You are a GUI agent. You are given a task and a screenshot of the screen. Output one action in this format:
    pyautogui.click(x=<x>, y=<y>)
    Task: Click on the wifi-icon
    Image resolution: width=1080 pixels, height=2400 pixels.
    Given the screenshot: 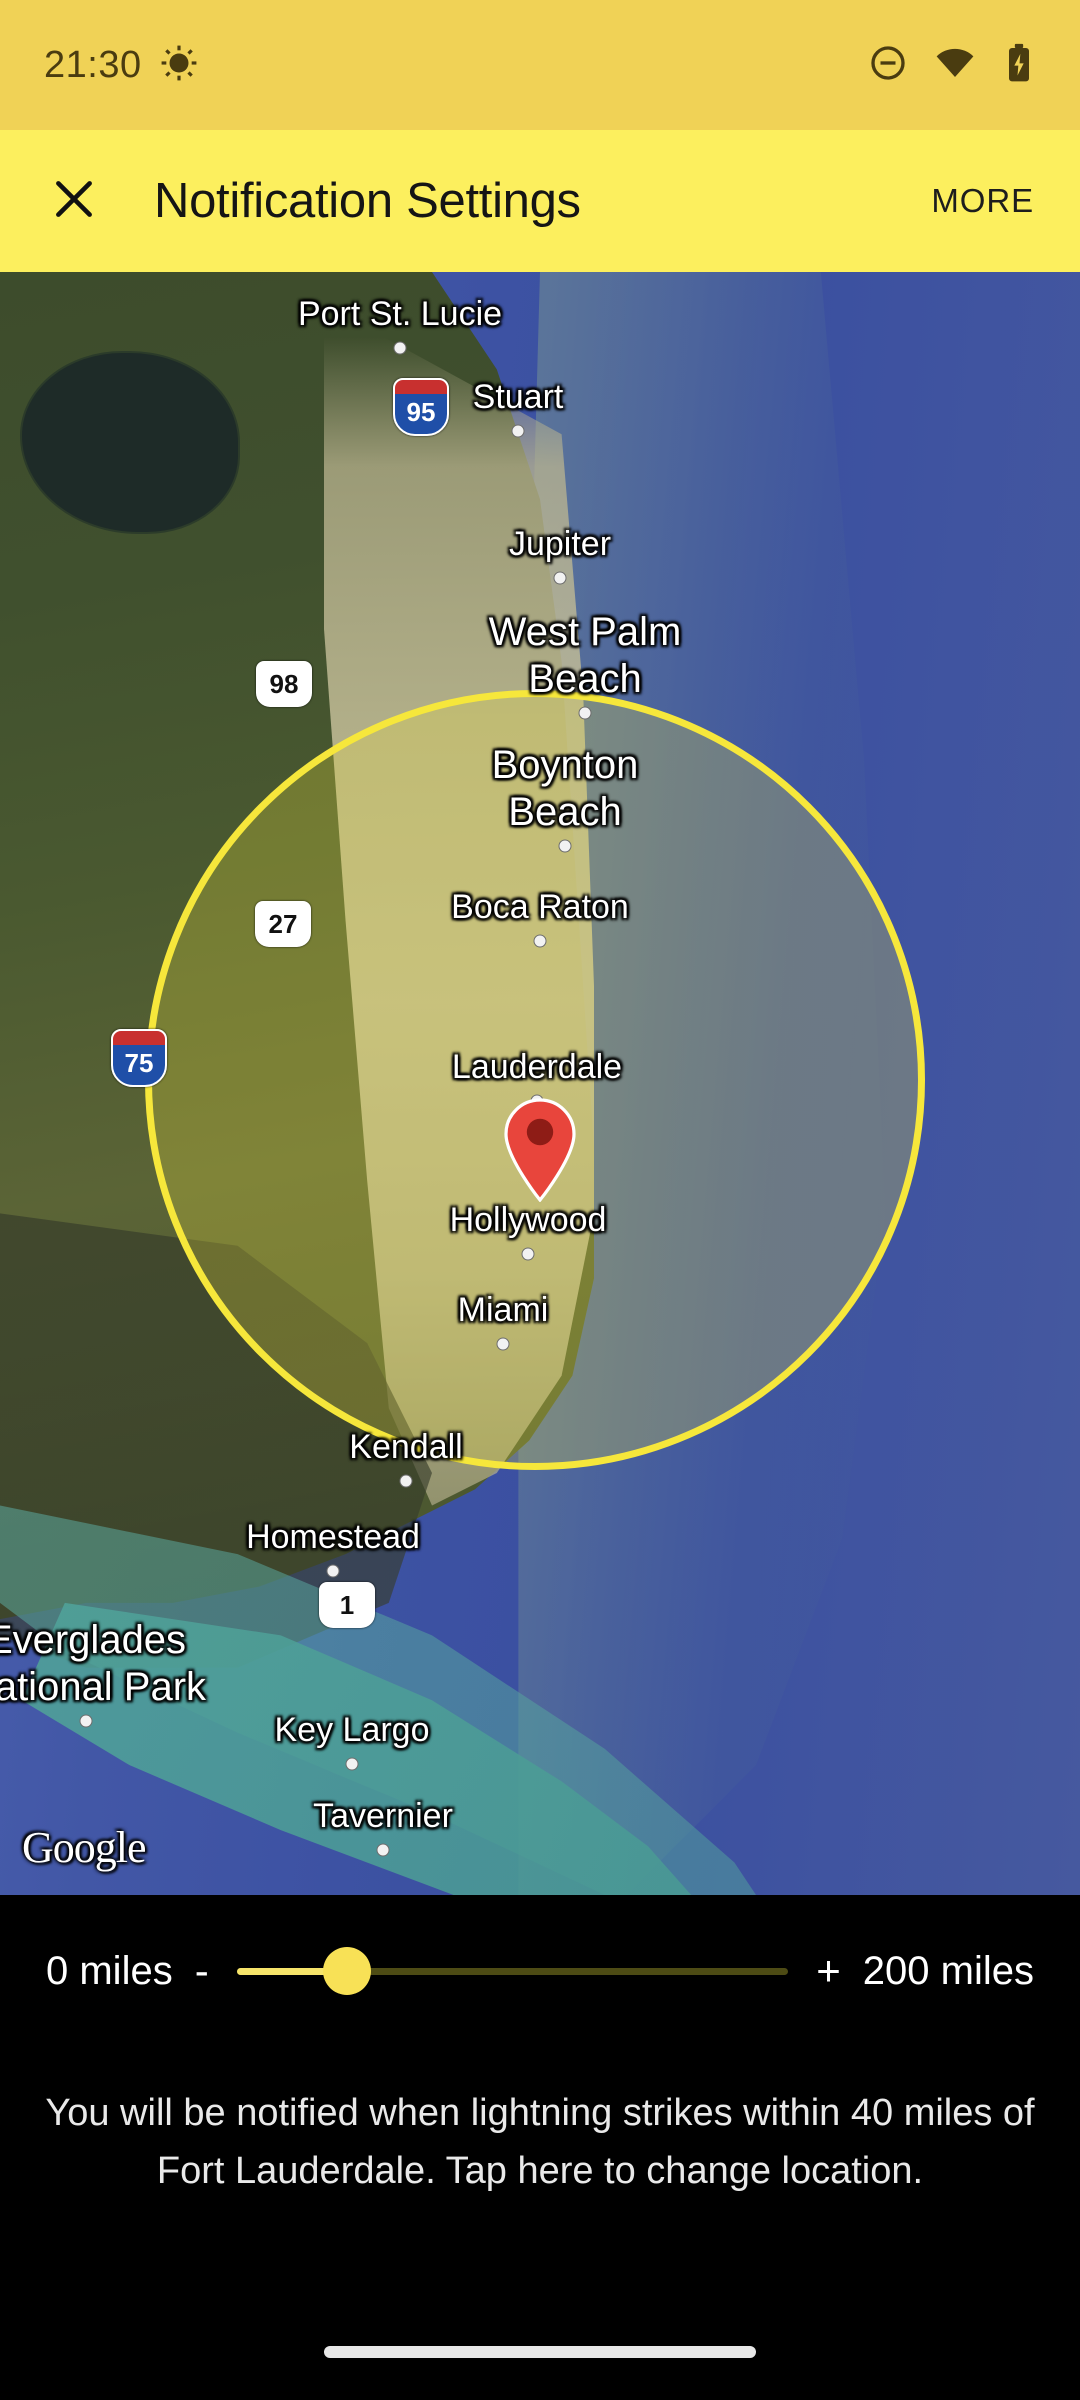 What is the action you would take?
    pyautogui.click(x=955, y=65)
    